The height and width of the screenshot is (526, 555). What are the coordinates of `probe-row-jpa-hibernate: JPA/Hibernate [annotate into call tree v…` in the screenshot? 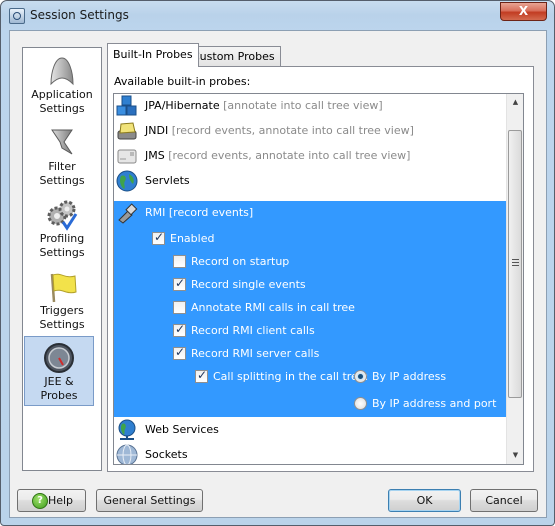 It's located at (310, 106).